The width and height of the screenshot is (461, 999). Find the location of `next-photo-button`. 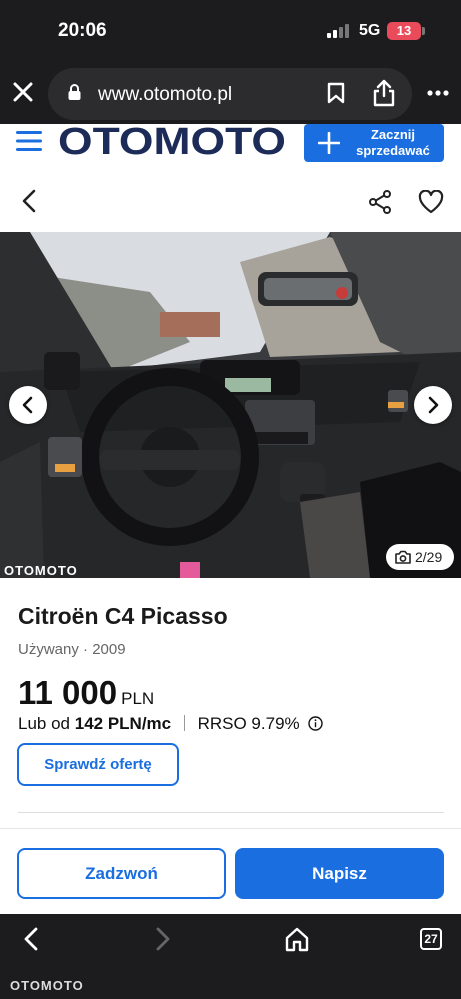

next-photo-button is located at coordinates (433, 405).